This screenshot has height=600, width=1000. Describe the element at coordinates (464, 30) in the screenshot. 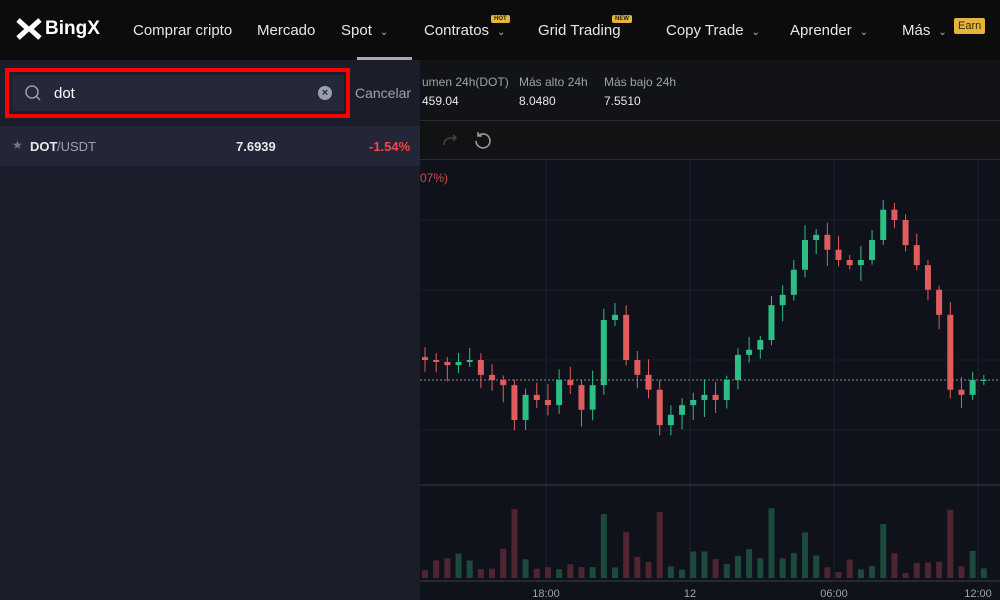

I see `nav-contratos: Contratos ⌄` at that location.